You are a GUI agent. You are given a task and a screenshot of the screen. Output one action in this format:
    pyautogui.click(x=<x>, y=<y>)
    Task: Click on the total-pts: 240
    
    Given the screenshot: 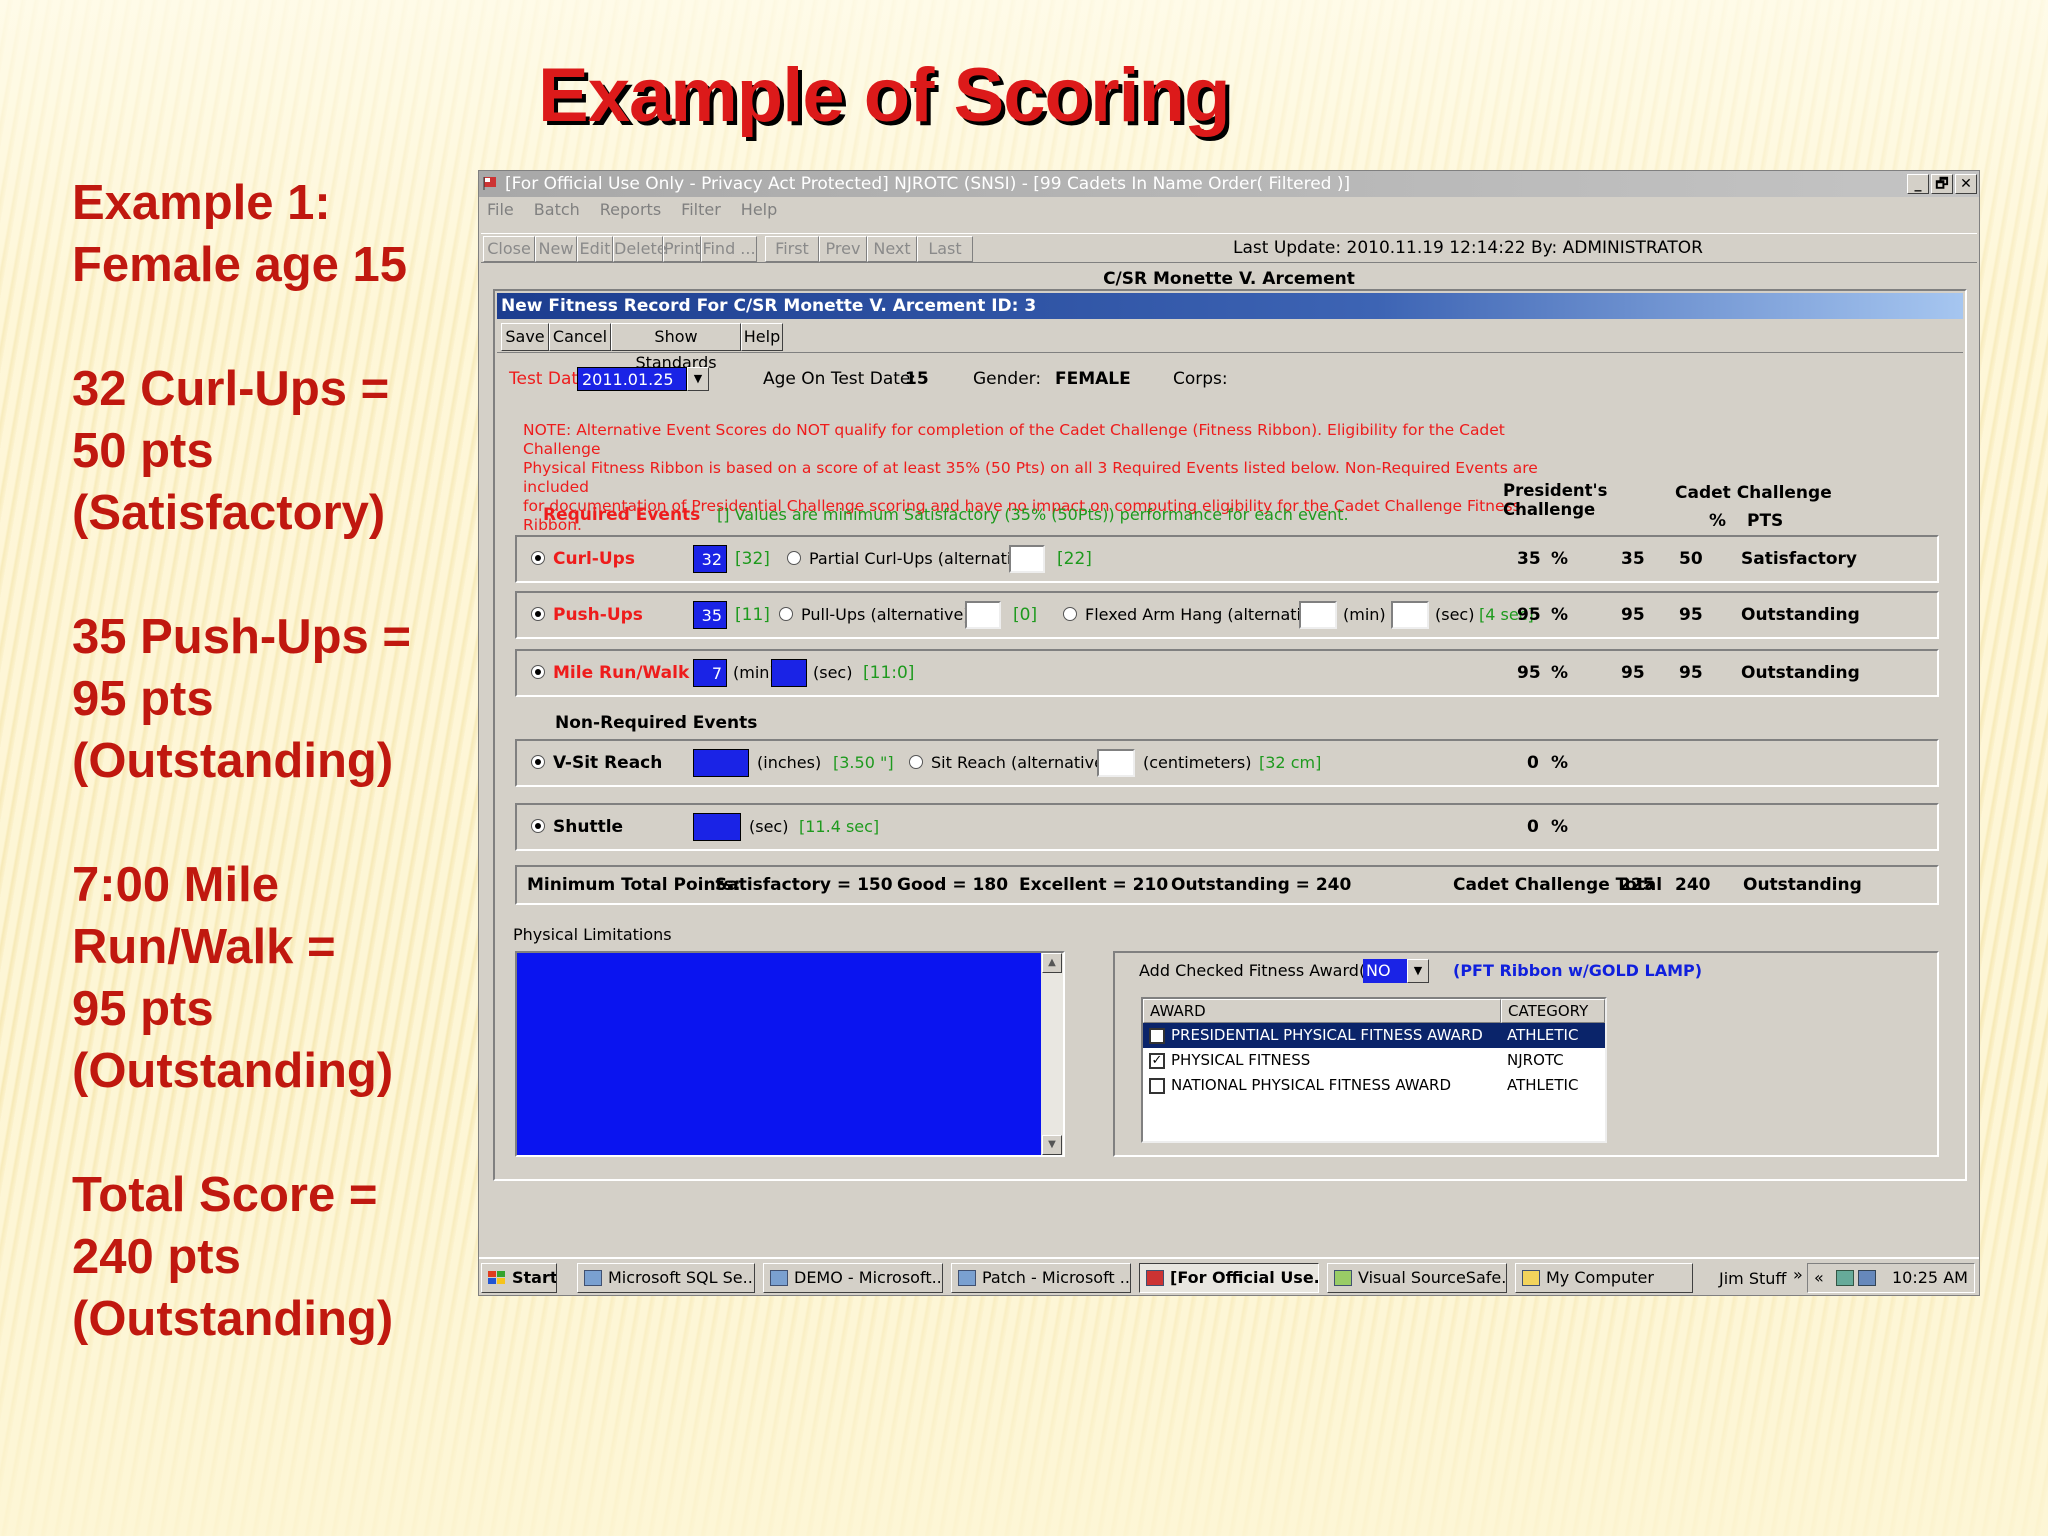 What is the action you would take?
    pyautogui.click(x=1693, y=885)
    